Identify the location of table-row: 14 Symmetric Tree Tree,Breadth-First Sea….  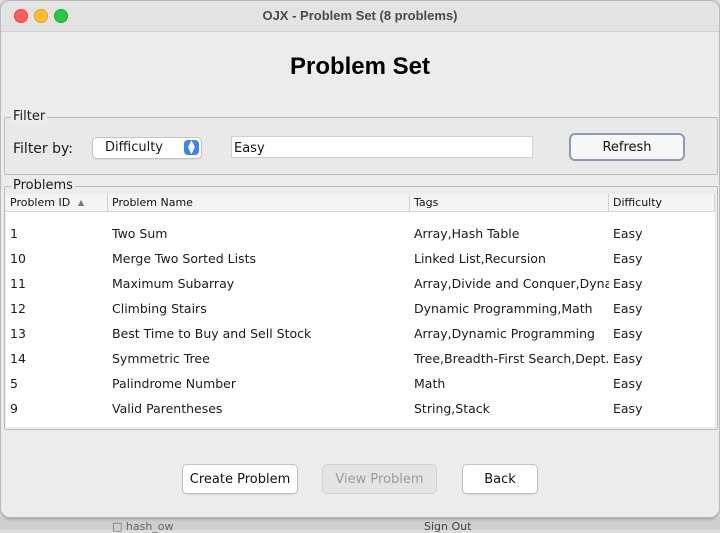
(360, 358).